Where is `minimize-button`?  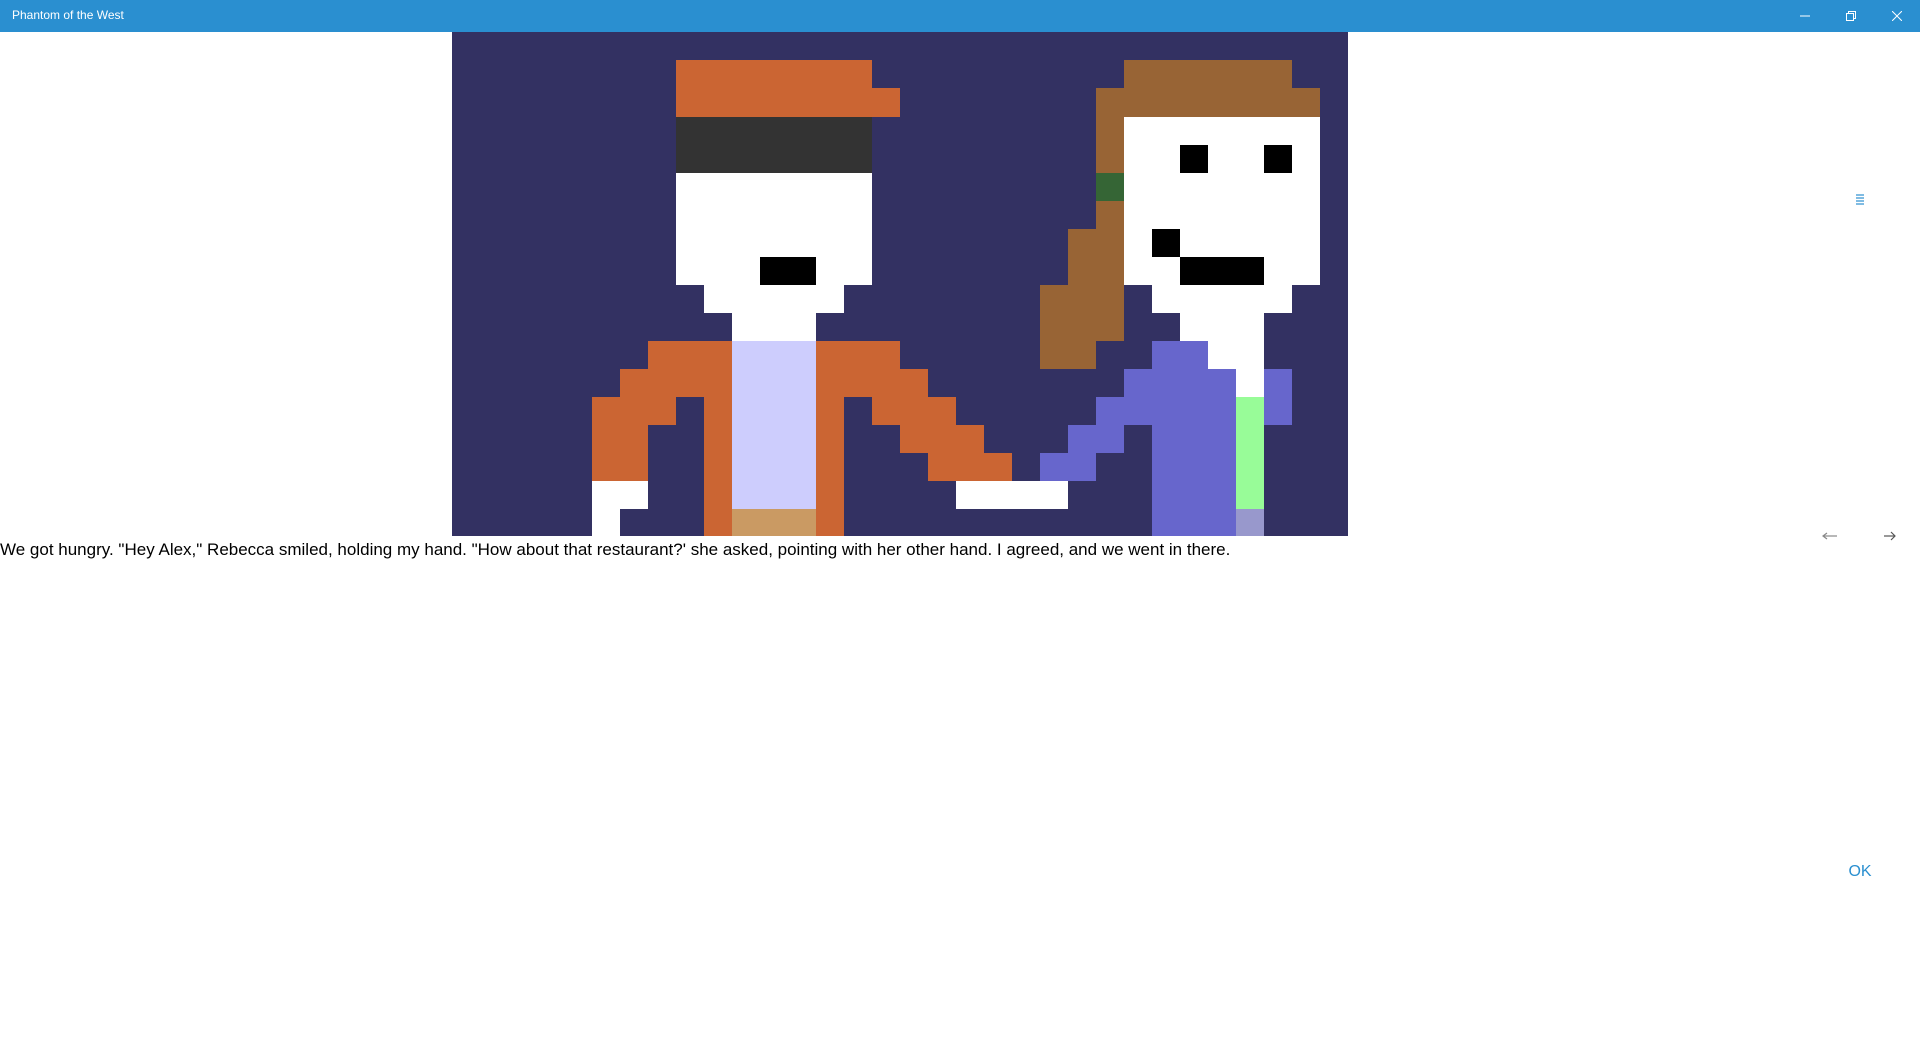 minimize-button is located at coordinates (1805, 16).